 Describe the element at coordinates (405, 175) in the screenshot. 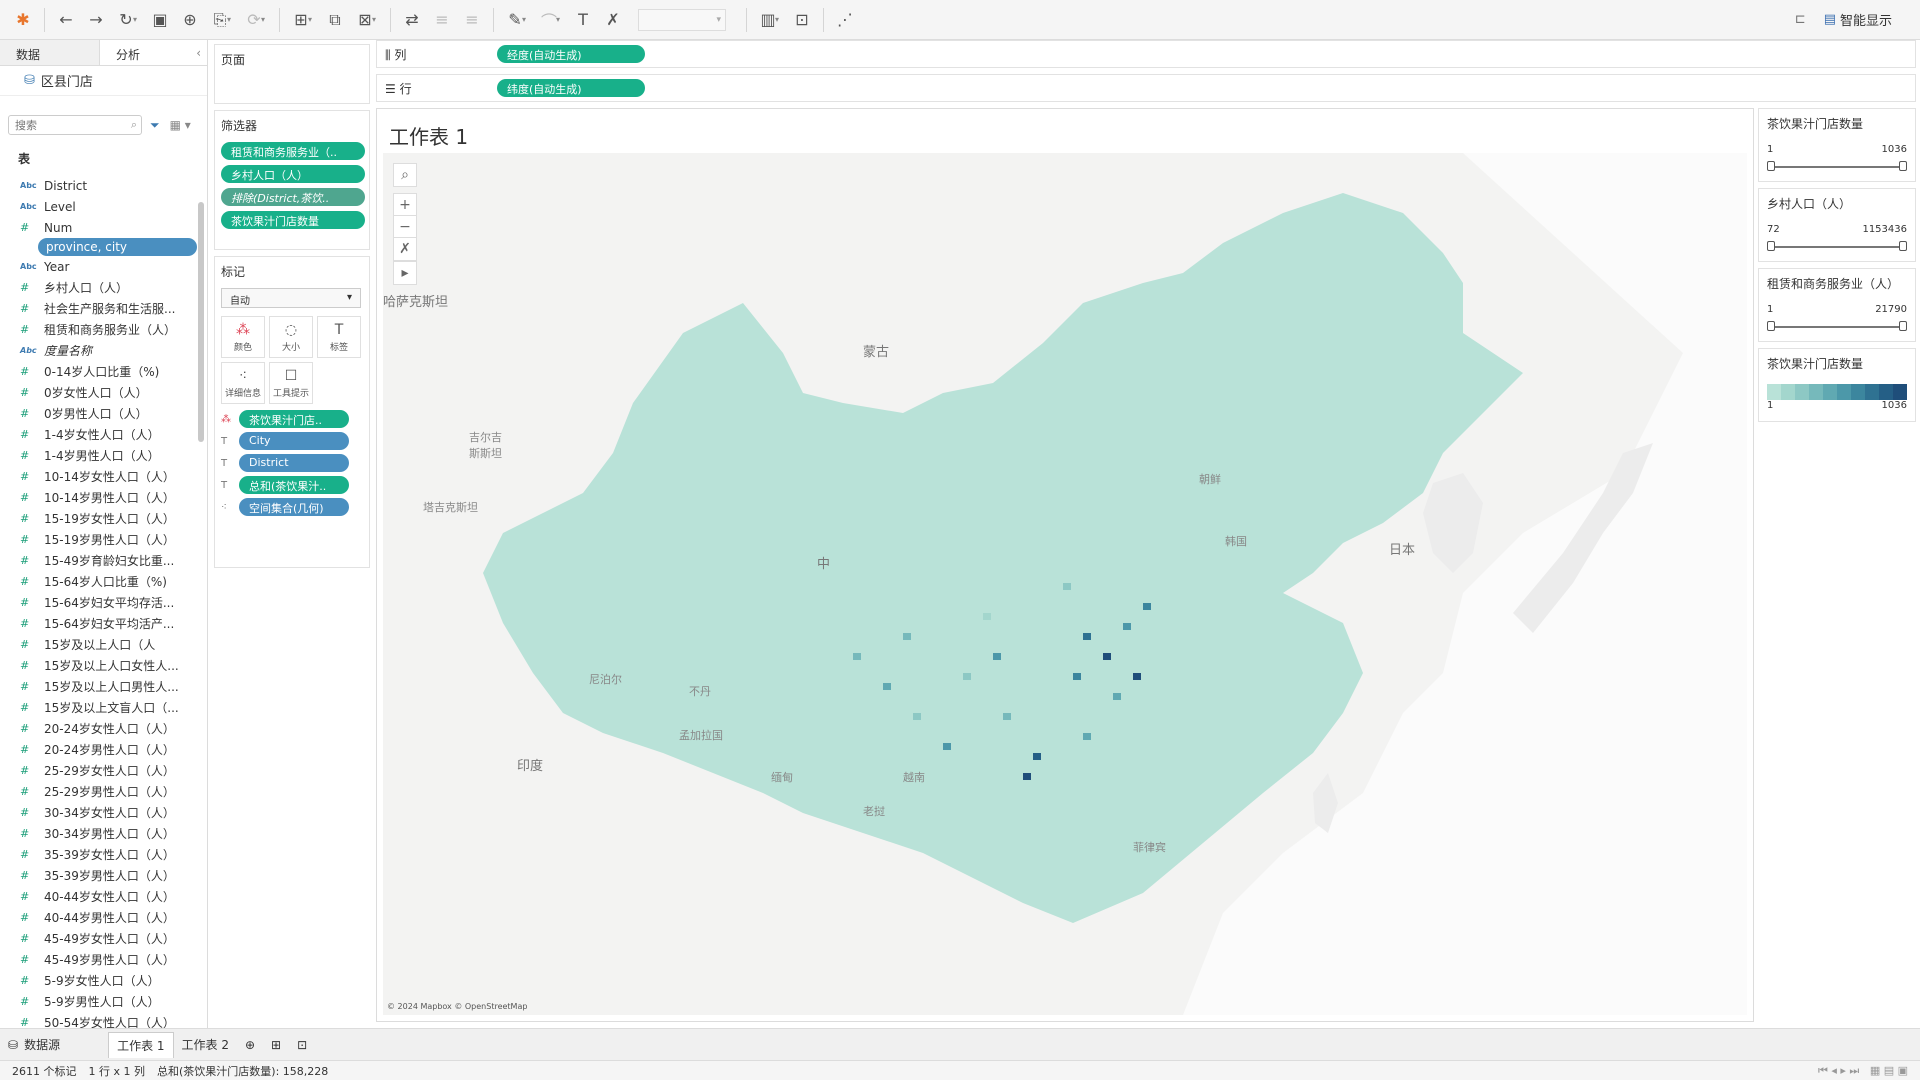

I see `map-search-icon: ⌕` at that location.